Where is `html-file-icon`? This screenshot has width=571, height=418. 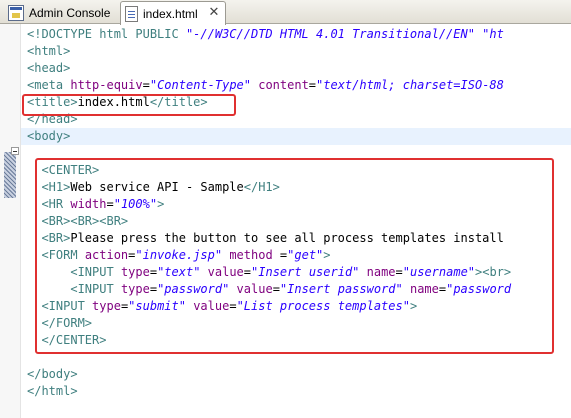
html-file-icon is located at coordinates (131, 13).